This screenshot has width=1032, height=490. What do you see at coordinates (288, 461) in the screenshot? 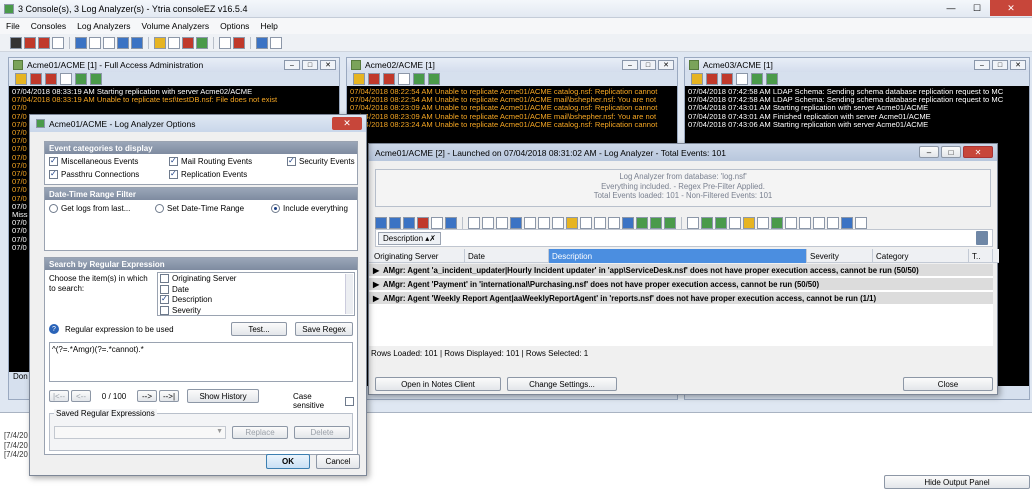
I see `ok-button: OK` at bounding box center [288, 461].